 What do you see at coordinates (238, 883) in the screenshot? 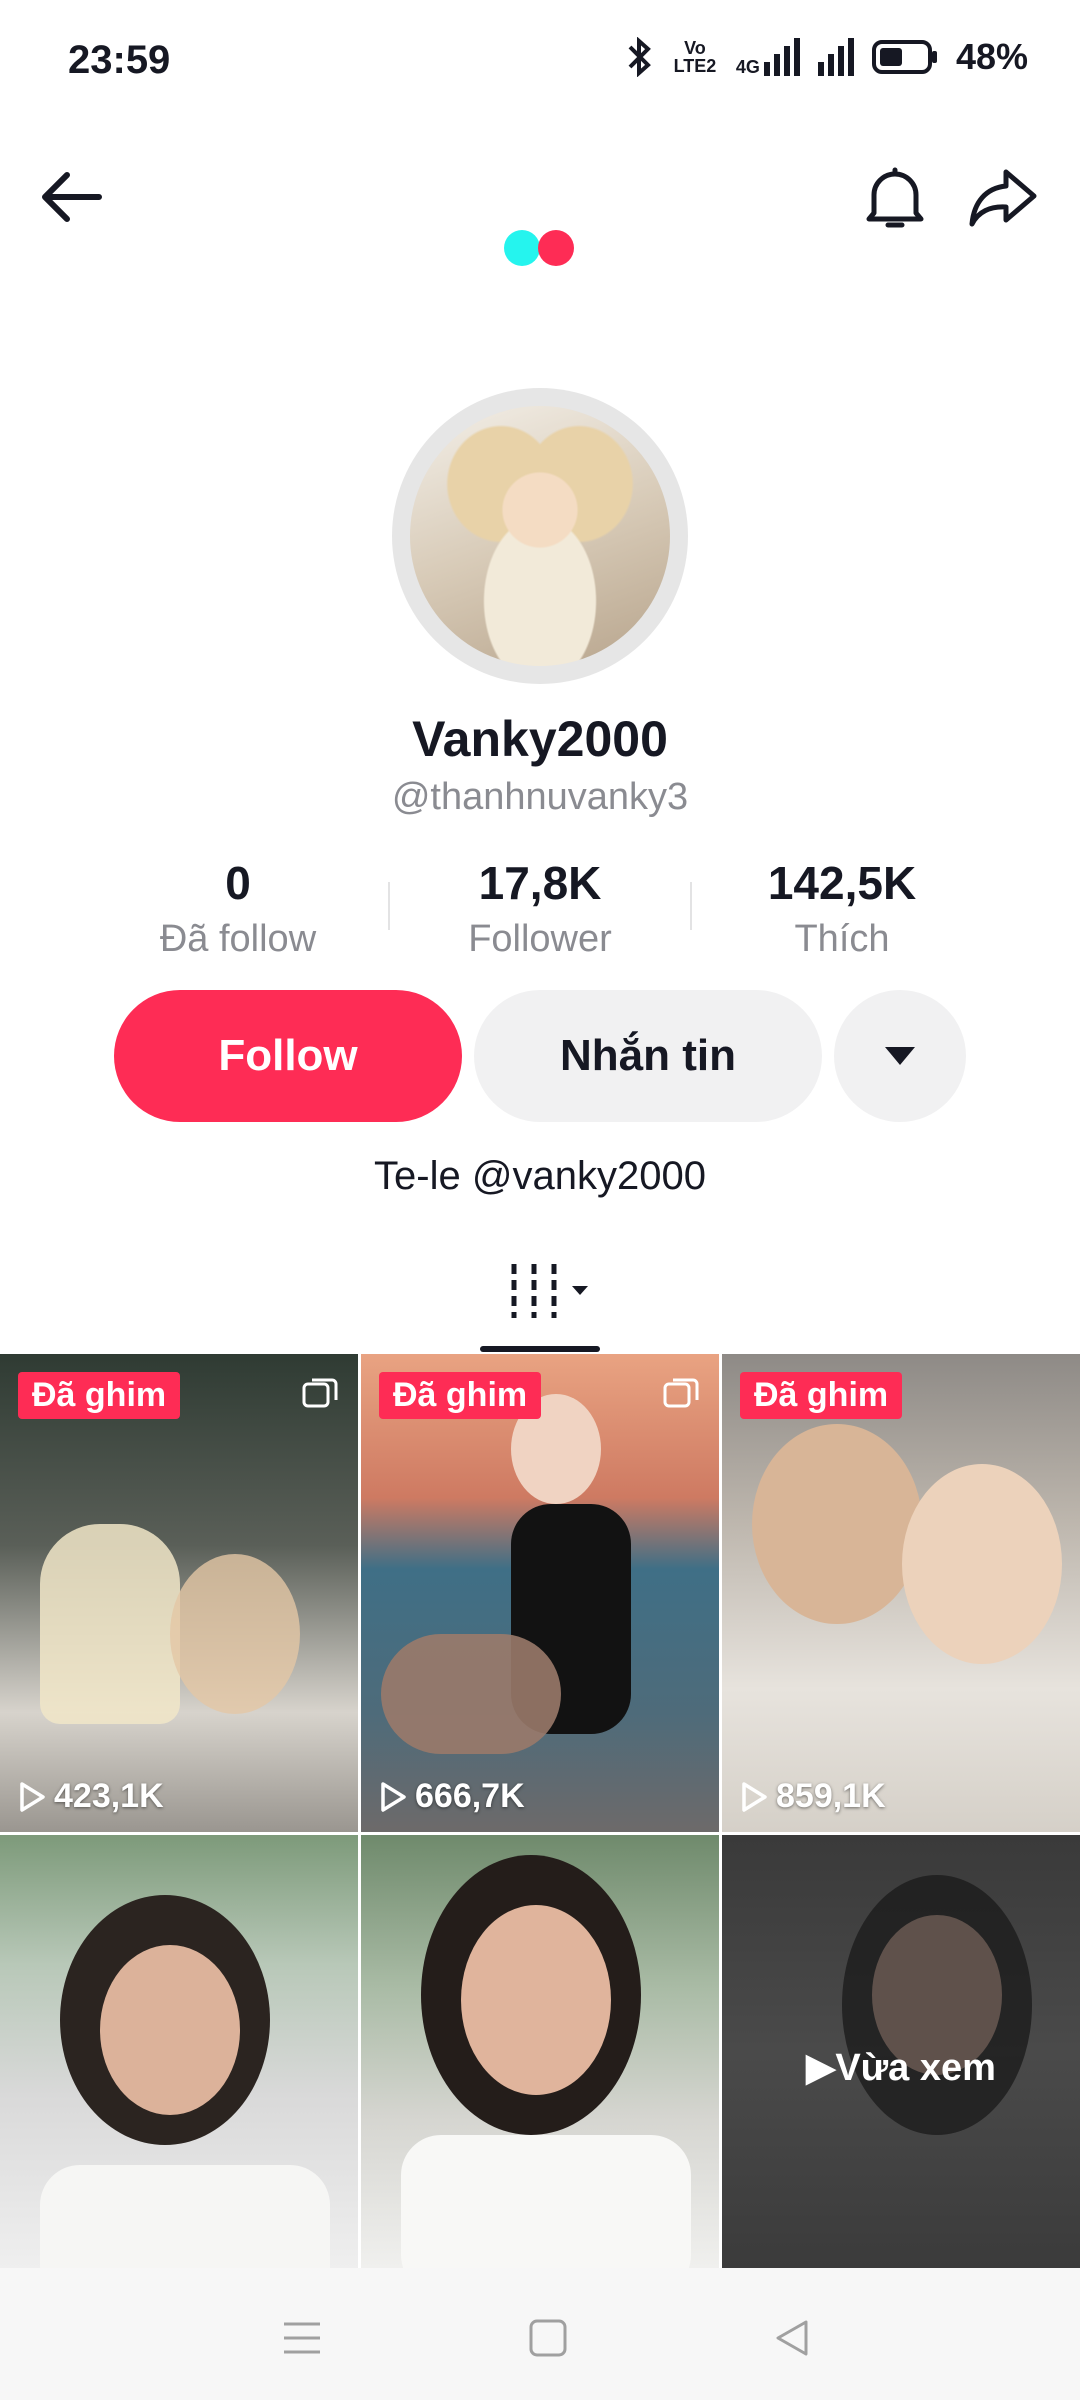
I see `stat-following-value: 0` at bounding box center [238, 883].